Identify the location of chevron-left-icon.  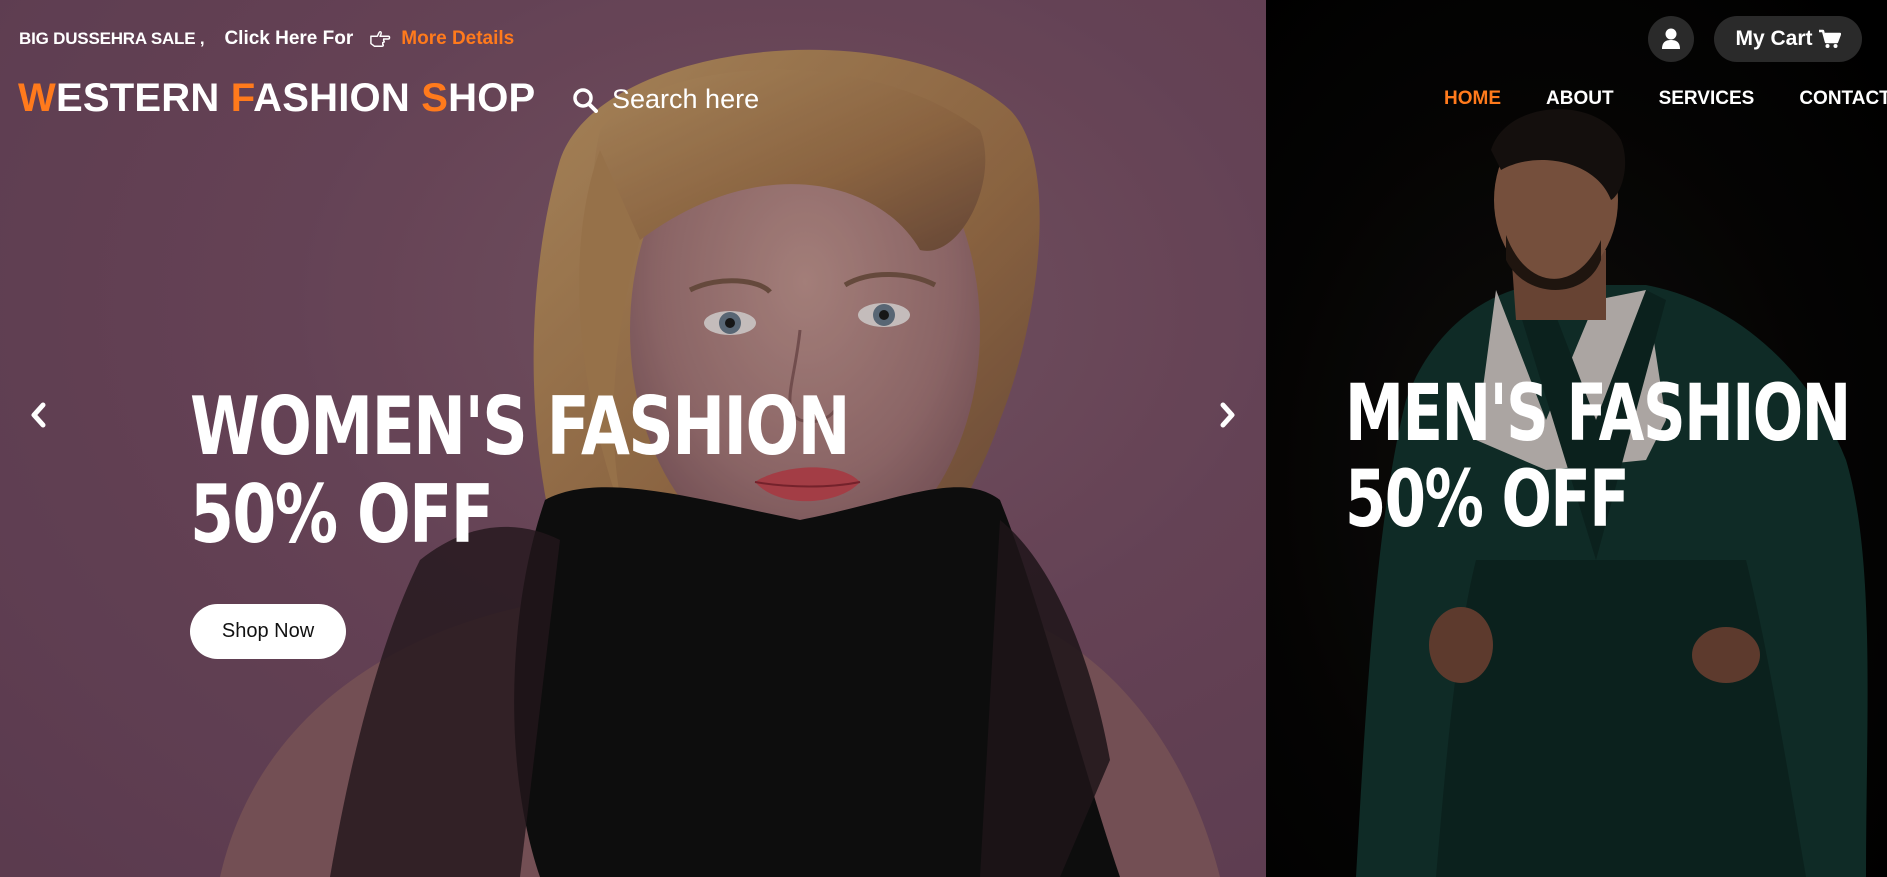
(38, 415).